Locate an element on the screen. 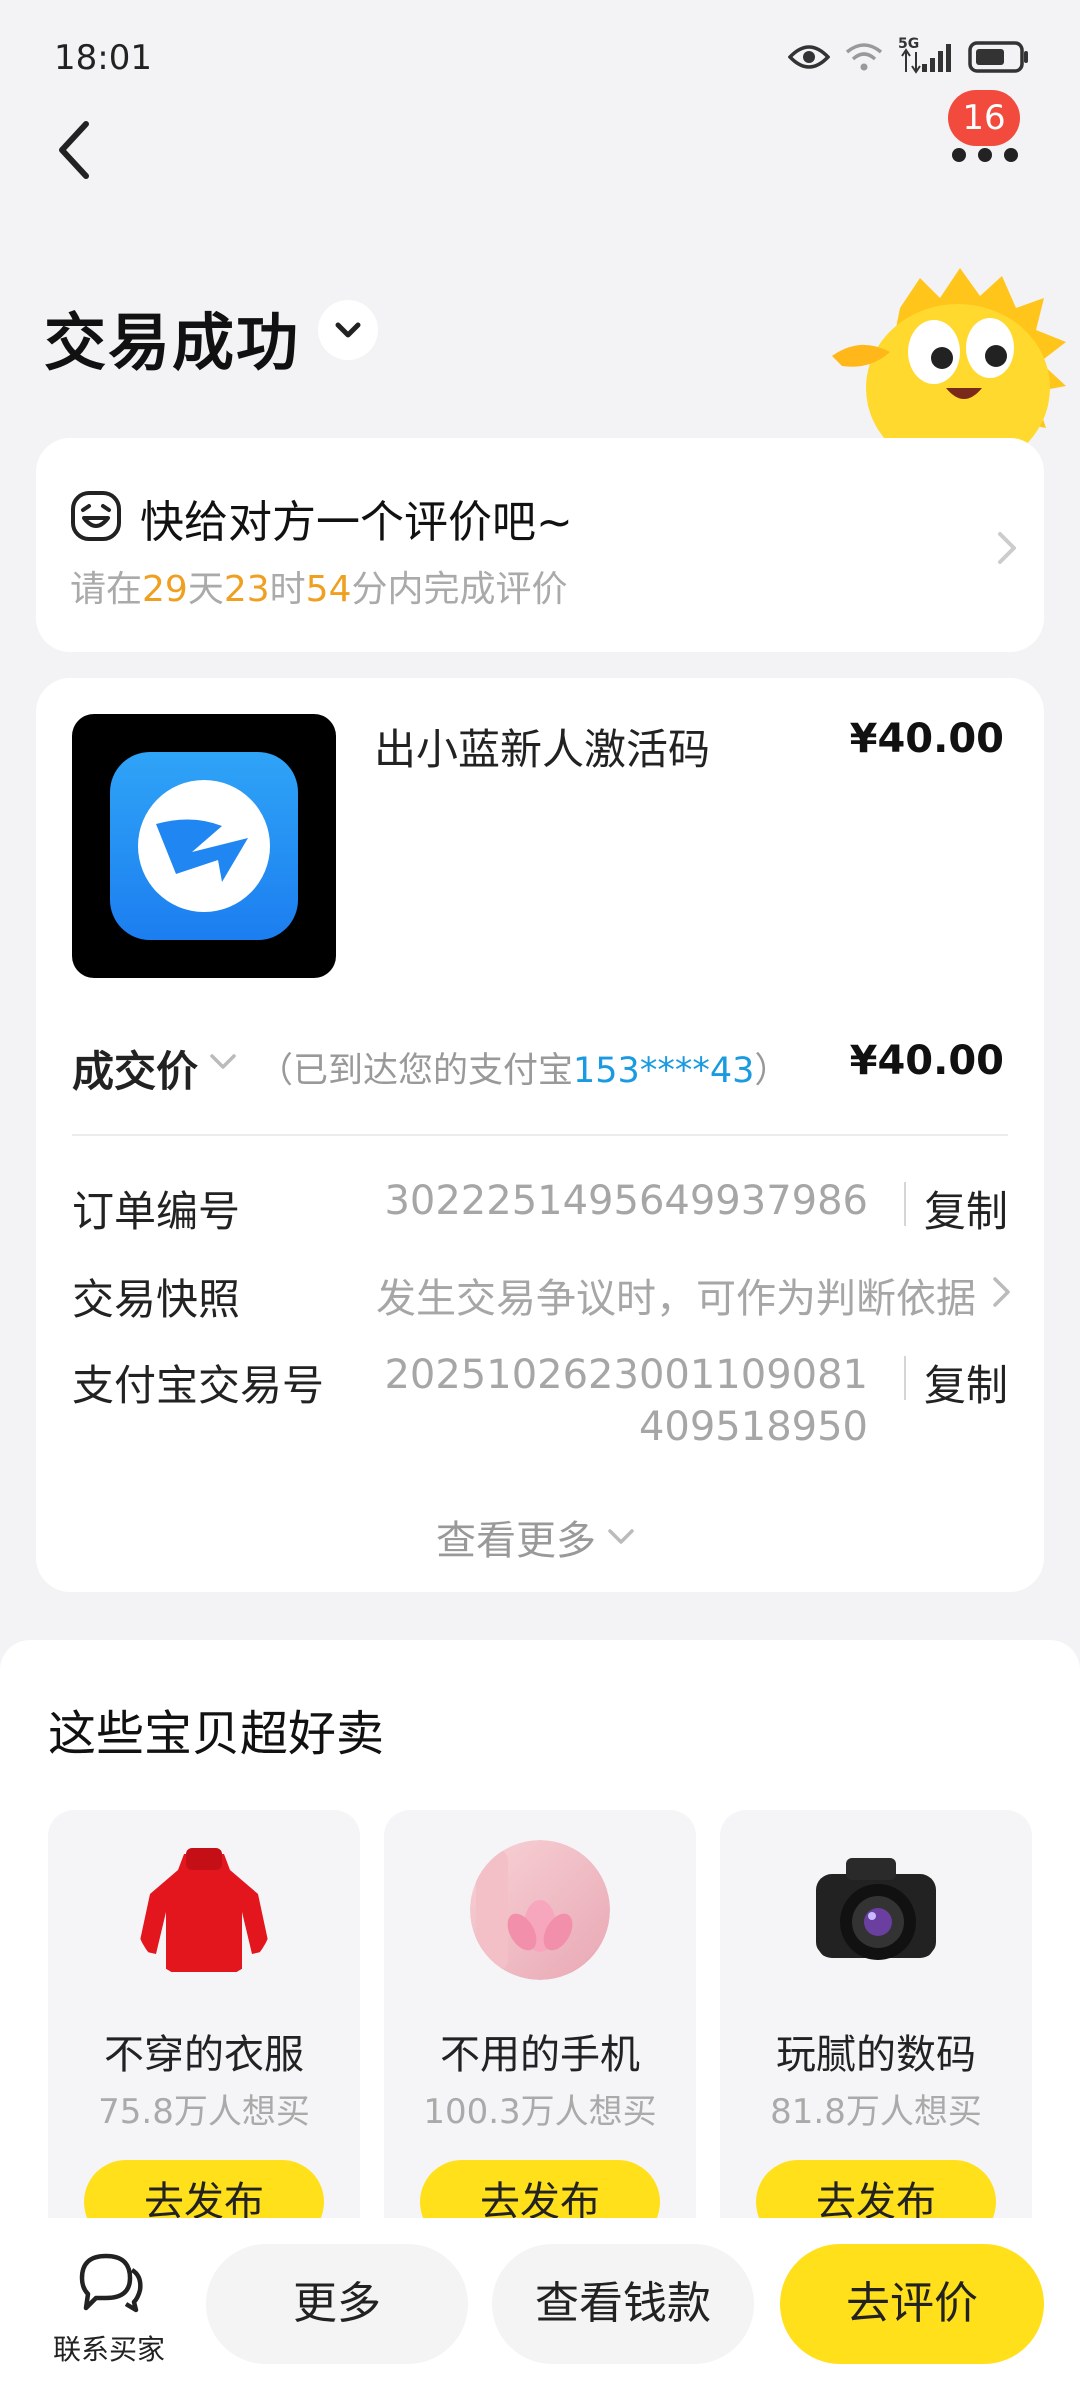 The image size is (1080, 2388). deal-note-prefix: （已到达您的支付宝 is located at coordinates (416, 1071).